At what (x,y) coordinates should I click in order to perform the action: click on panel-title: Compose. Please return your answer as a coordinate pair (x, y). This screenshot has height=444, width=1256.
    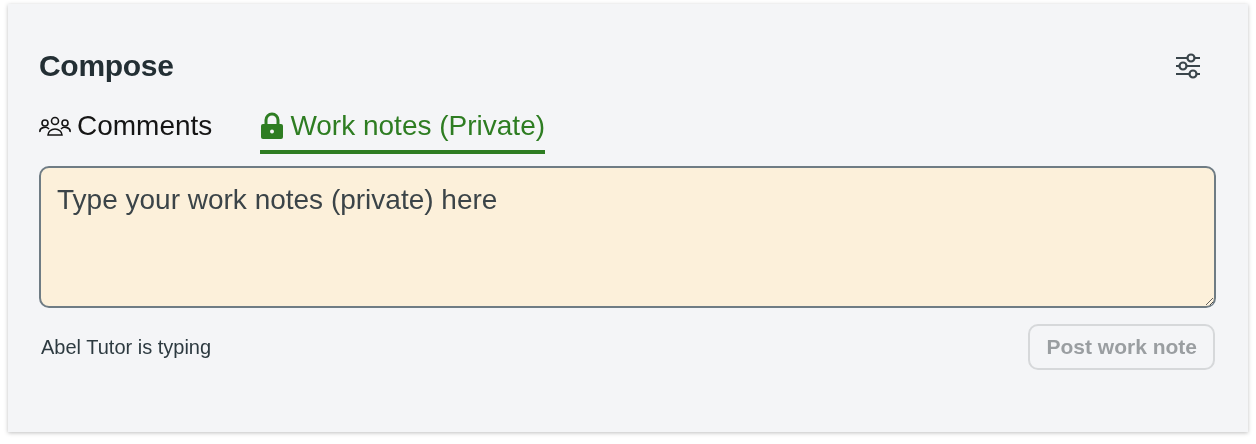
    Looking at the image, I should click on (106, 66).